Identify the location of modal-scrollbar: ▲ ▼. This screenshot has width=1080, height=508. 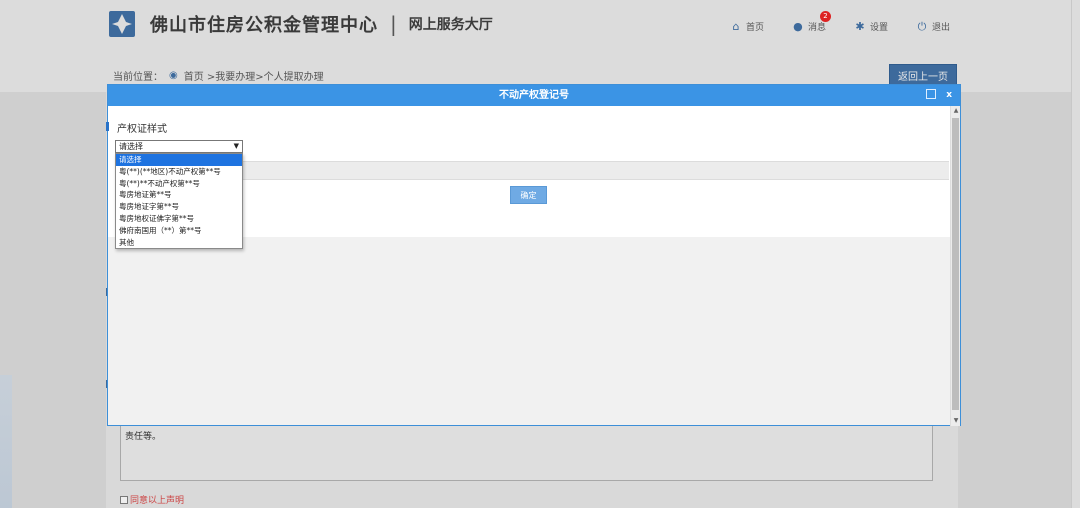
(955, 266).